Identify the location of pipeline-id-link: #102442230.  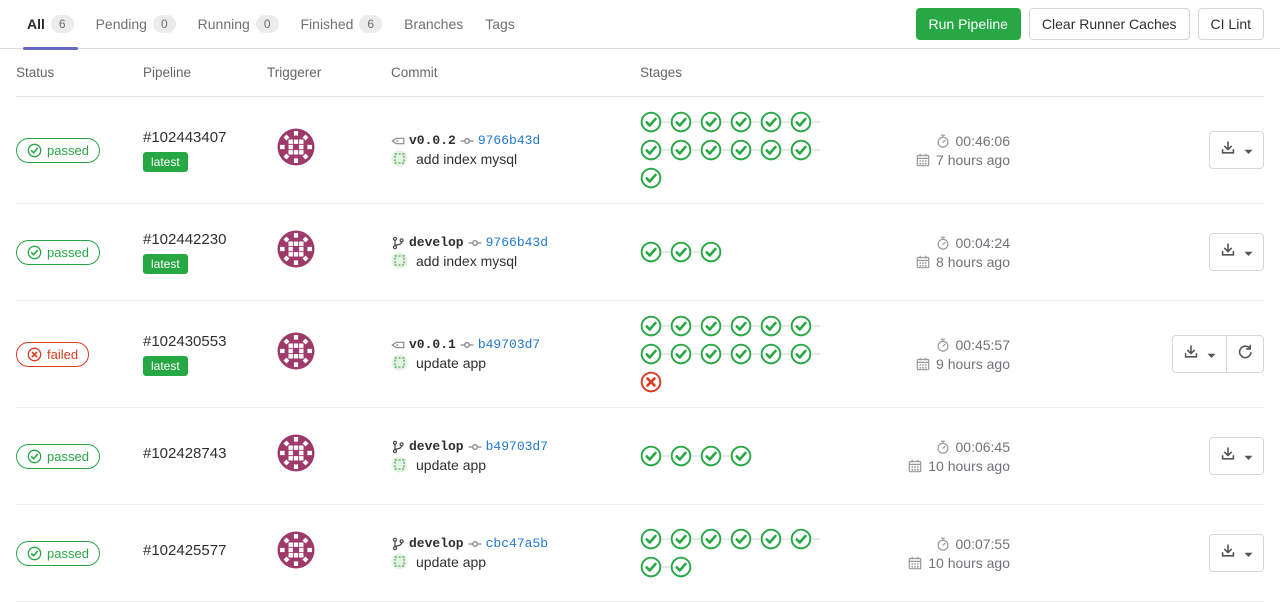
(205, 239).